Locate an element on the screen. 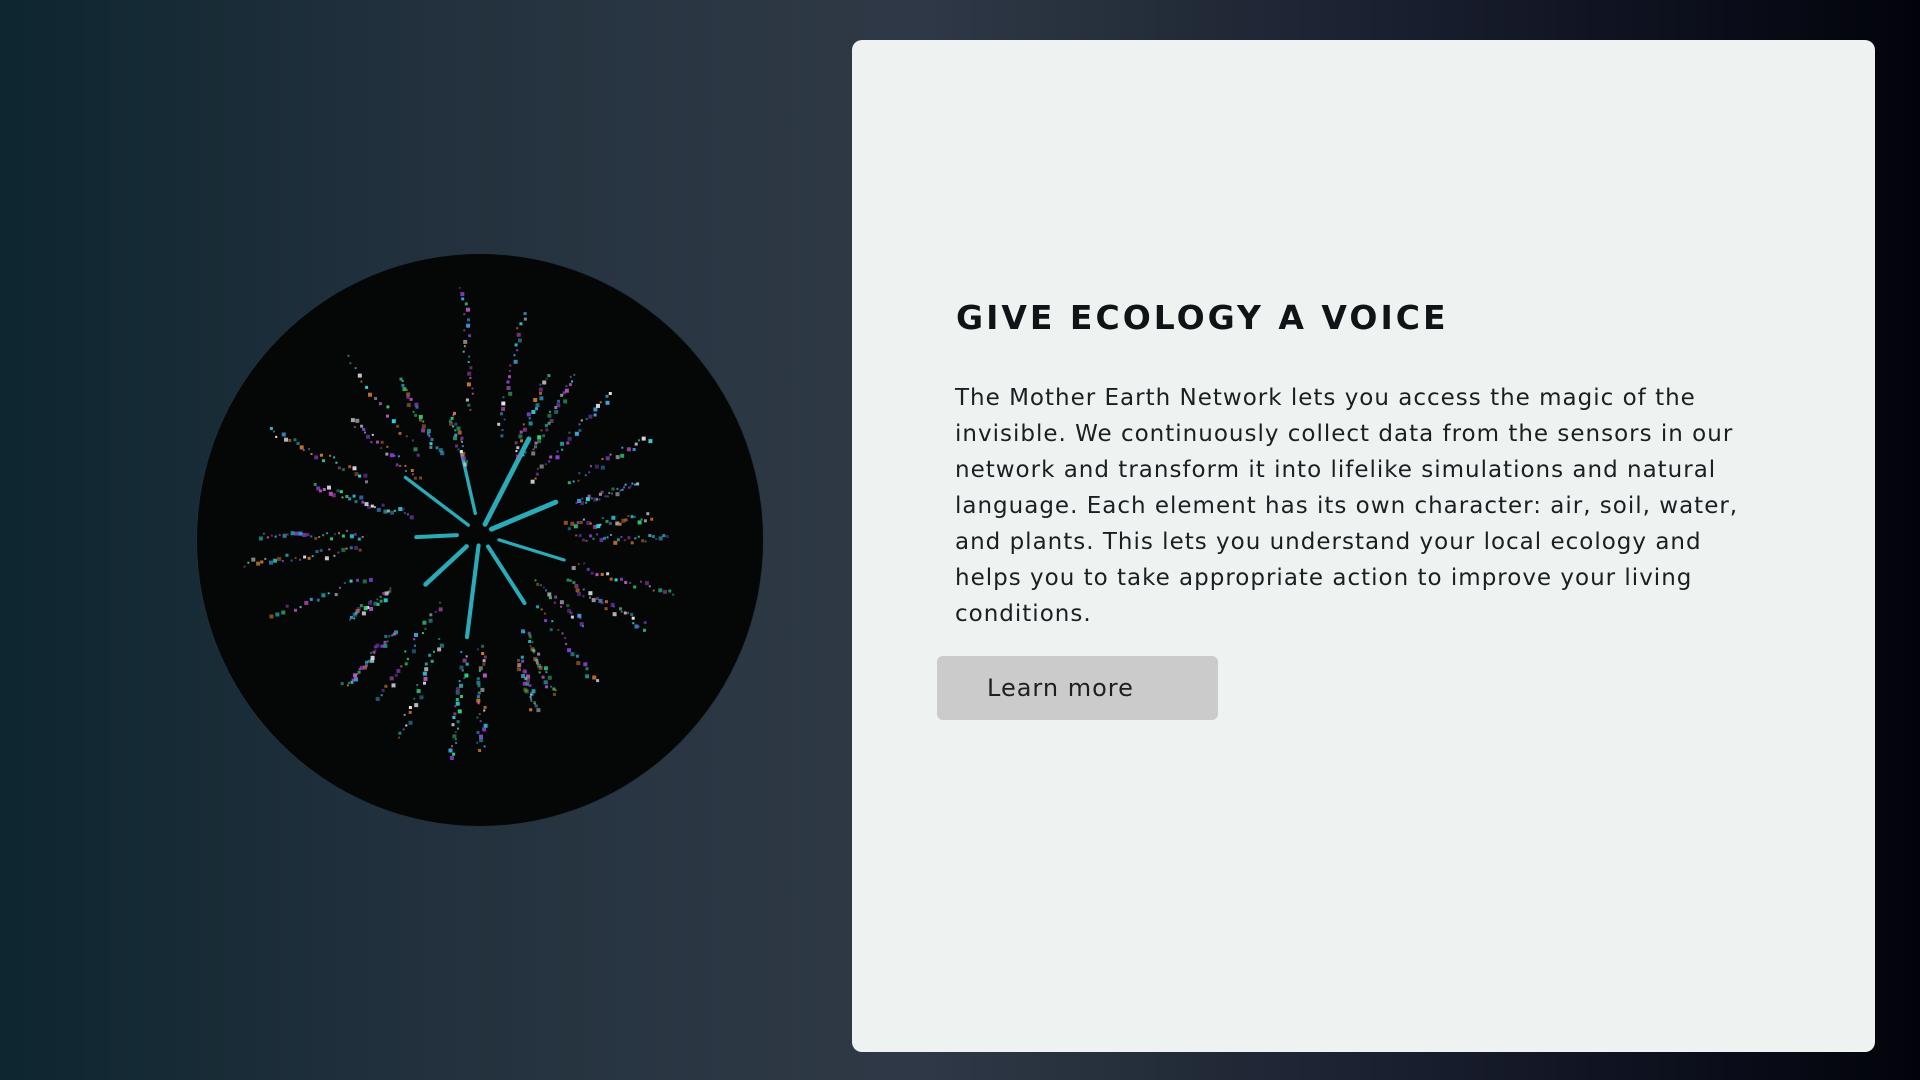 The width and height of the screenshot is (1920, 1080). core-ray is located at coordinates (472, 591).